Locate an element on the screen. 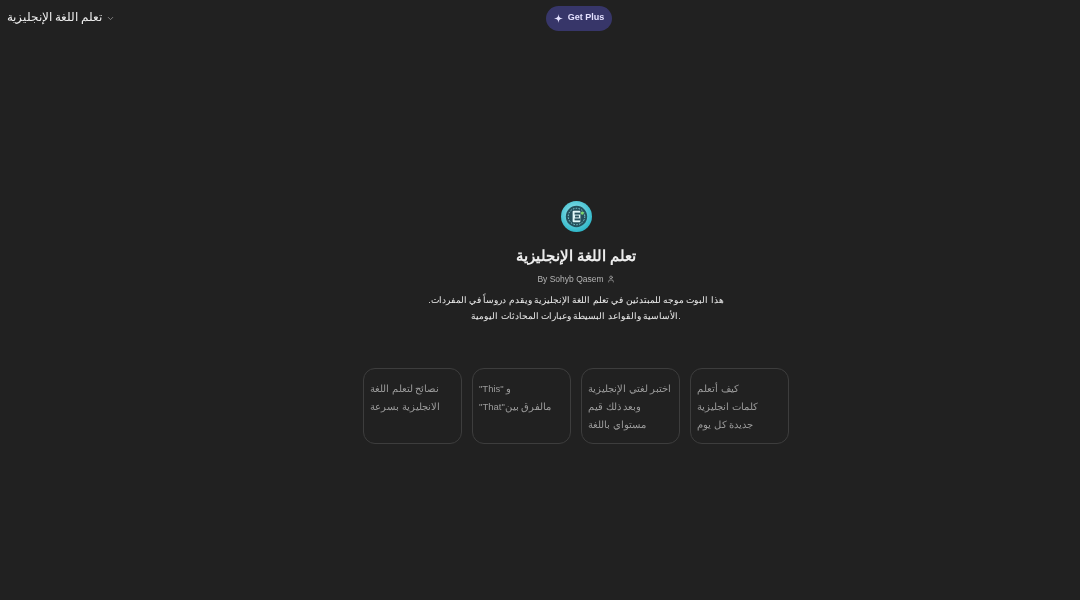 The width and height of the screenshot is (1080, 600). conversation-starter-card: "This" و مالفرق بين"That" is located at coordinates (521, 406).